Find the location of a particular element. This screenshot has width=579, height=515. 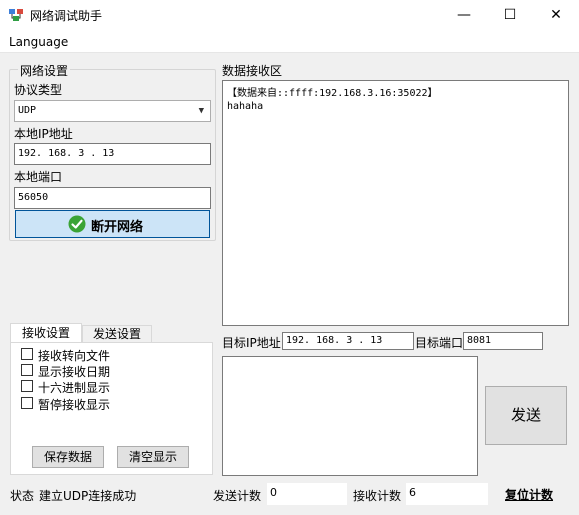

send-button: 发送 is located at coordinates (526, 415).